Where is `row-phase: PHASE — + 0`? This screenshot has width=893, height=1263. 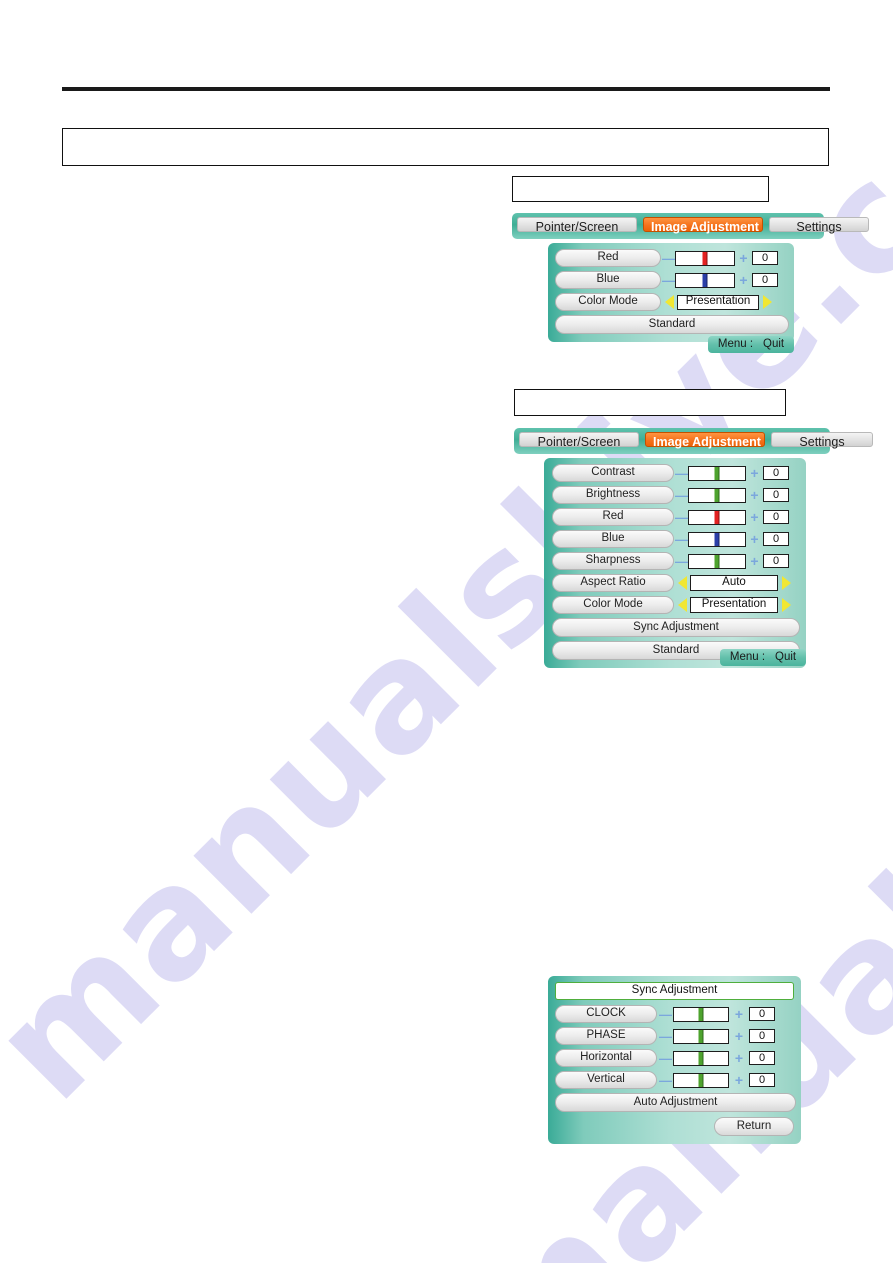
row-phase: PHASE — + 0 is located at coordinates (674, 1036).